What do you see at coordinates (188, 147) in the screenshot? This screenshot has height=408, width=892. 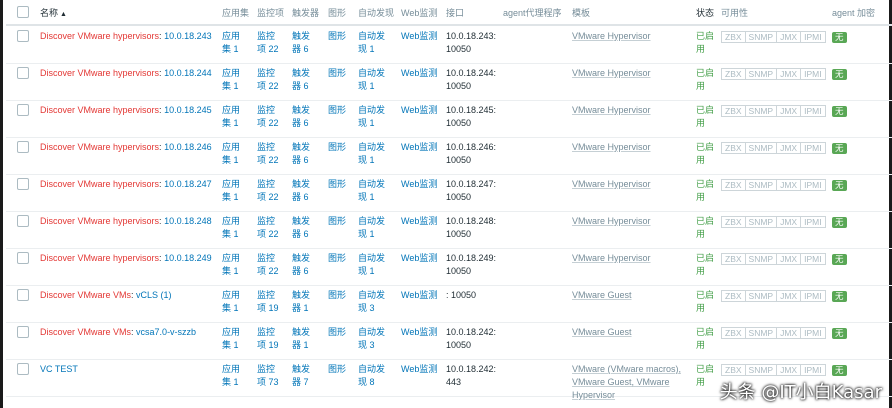 I see `host-name-link: 10.0.18.246` at bounding box center [188, 147].